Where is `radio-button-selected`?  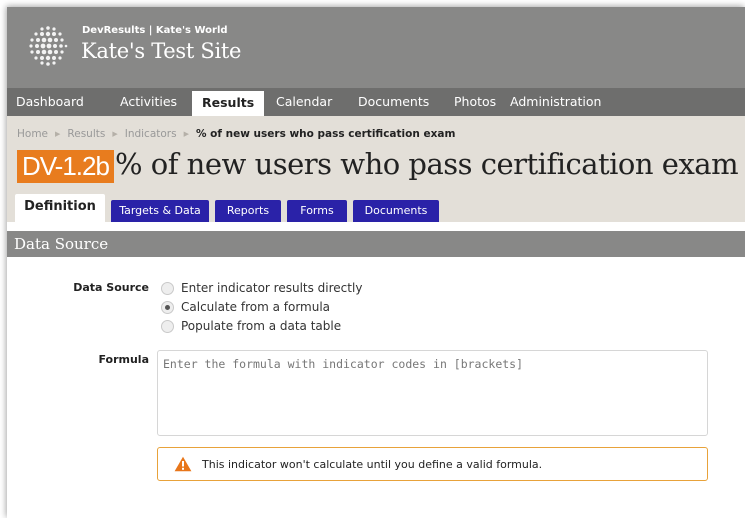 radio-button-selected is located at coordinates (167, 307).